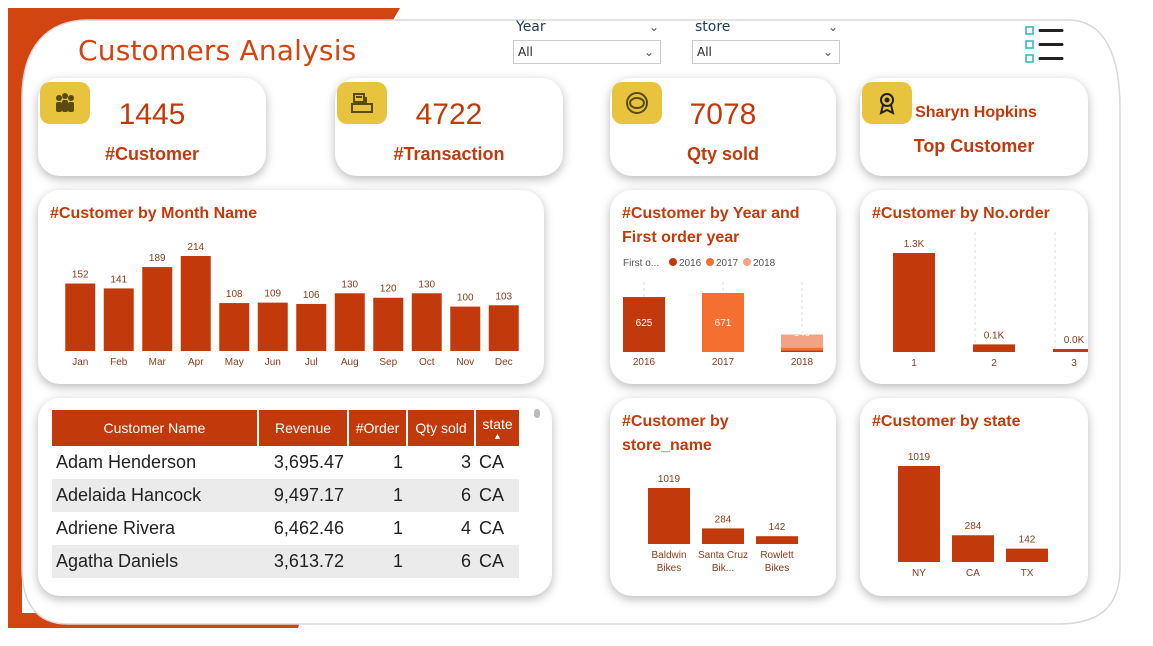  I want to click on data-label: 625, so click(644, 323).